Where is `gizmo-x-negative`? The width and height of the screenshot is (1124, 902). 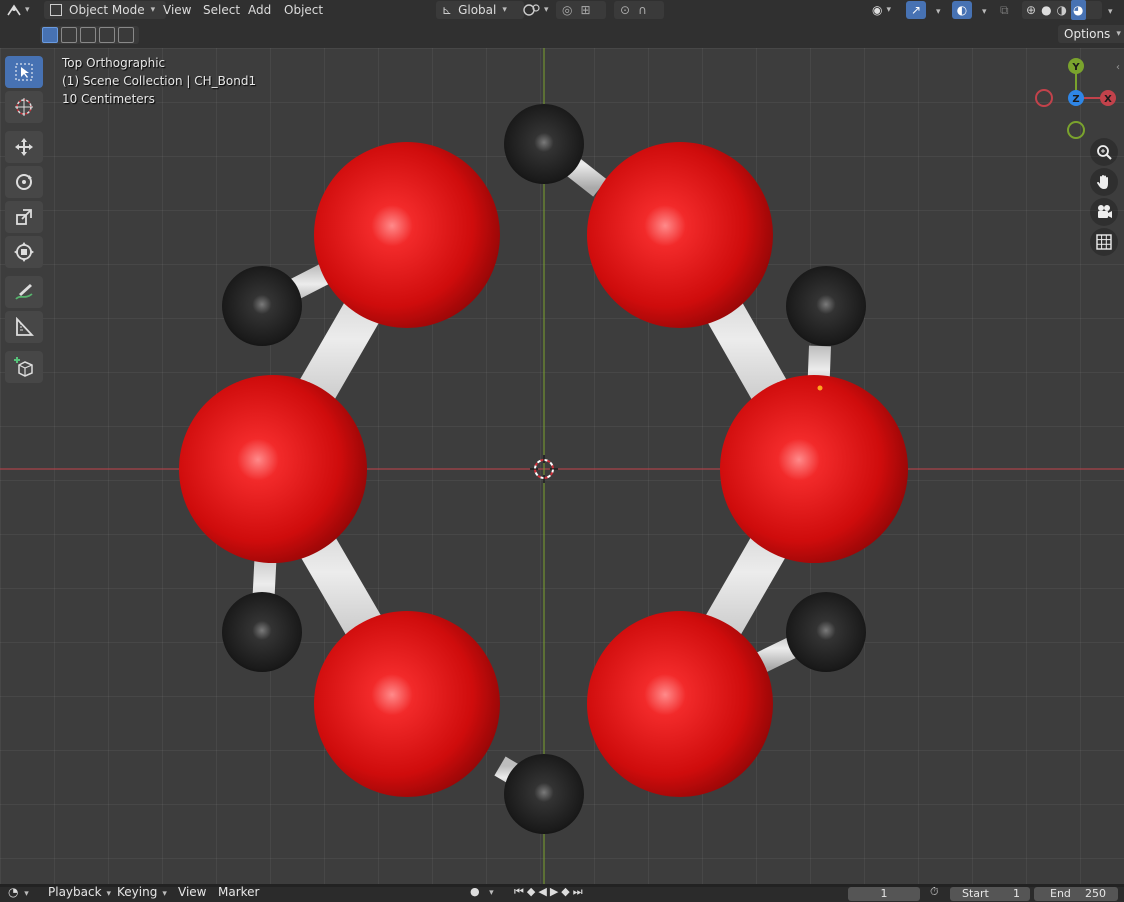
gizmo-x-negative is located at coordinates (1044, 98).